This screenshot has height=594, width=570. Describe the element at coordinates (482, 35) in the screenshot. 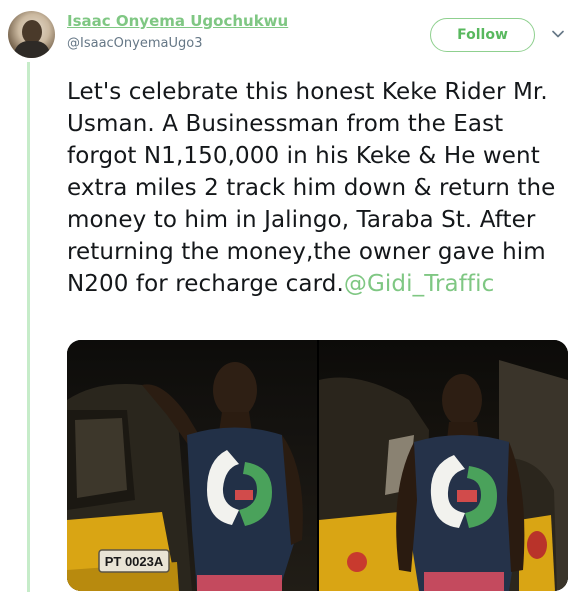

I see `follow-button: Follow` at that location.